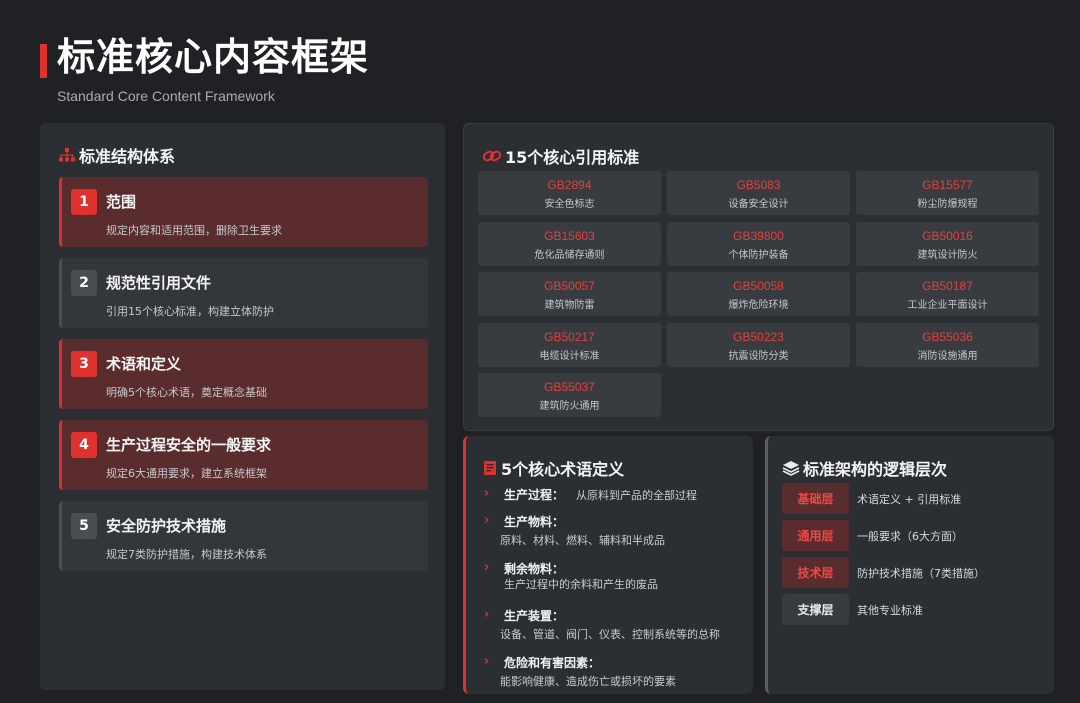 The height and width of the screenshot is (703, 1080). What do you see at coordinates (569, 356) in the screenshot?
I see `standard-name: 电缆设计标准` at bounding box center [569, 356].